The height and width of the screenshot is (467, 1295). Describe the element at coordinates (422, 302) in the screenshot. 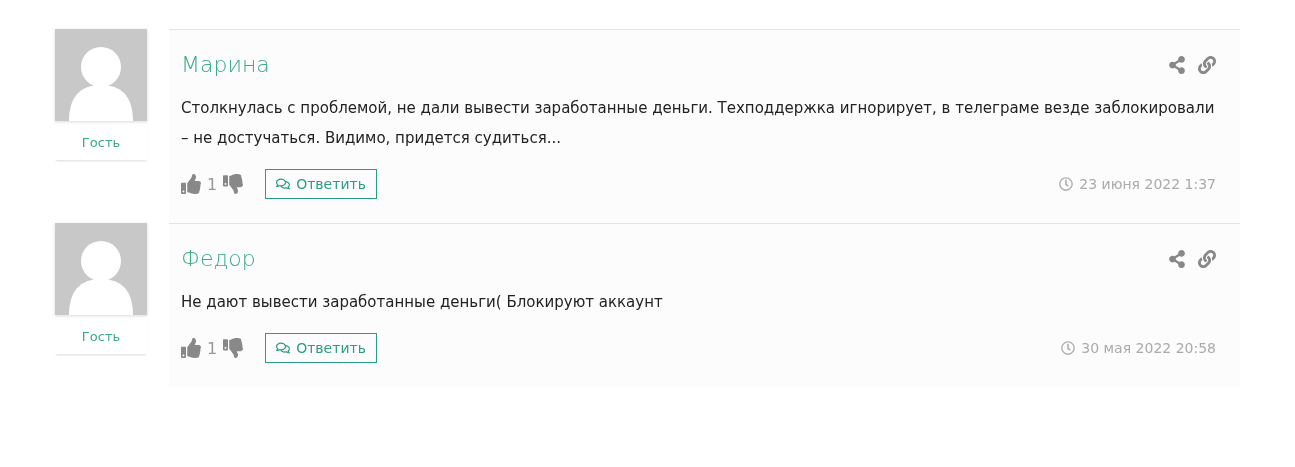

I see `comment-text: Не дают вывести заработанные деньги( Блокируют аккаунт` at that location.